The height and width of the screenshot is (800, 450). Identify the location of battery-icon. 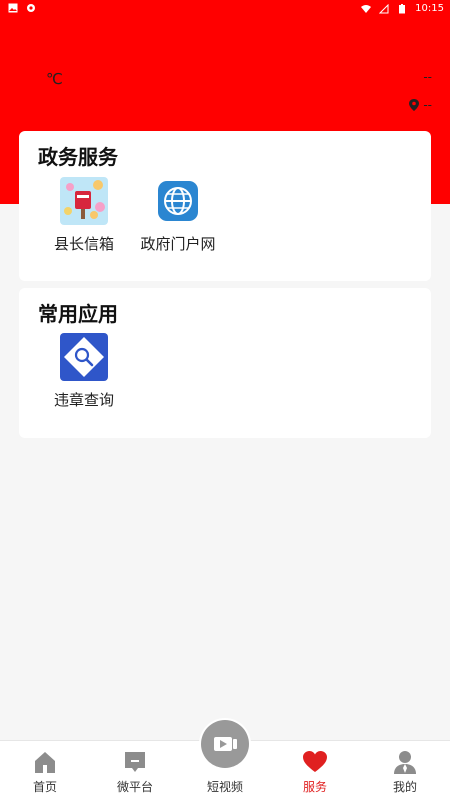
(402, 8).